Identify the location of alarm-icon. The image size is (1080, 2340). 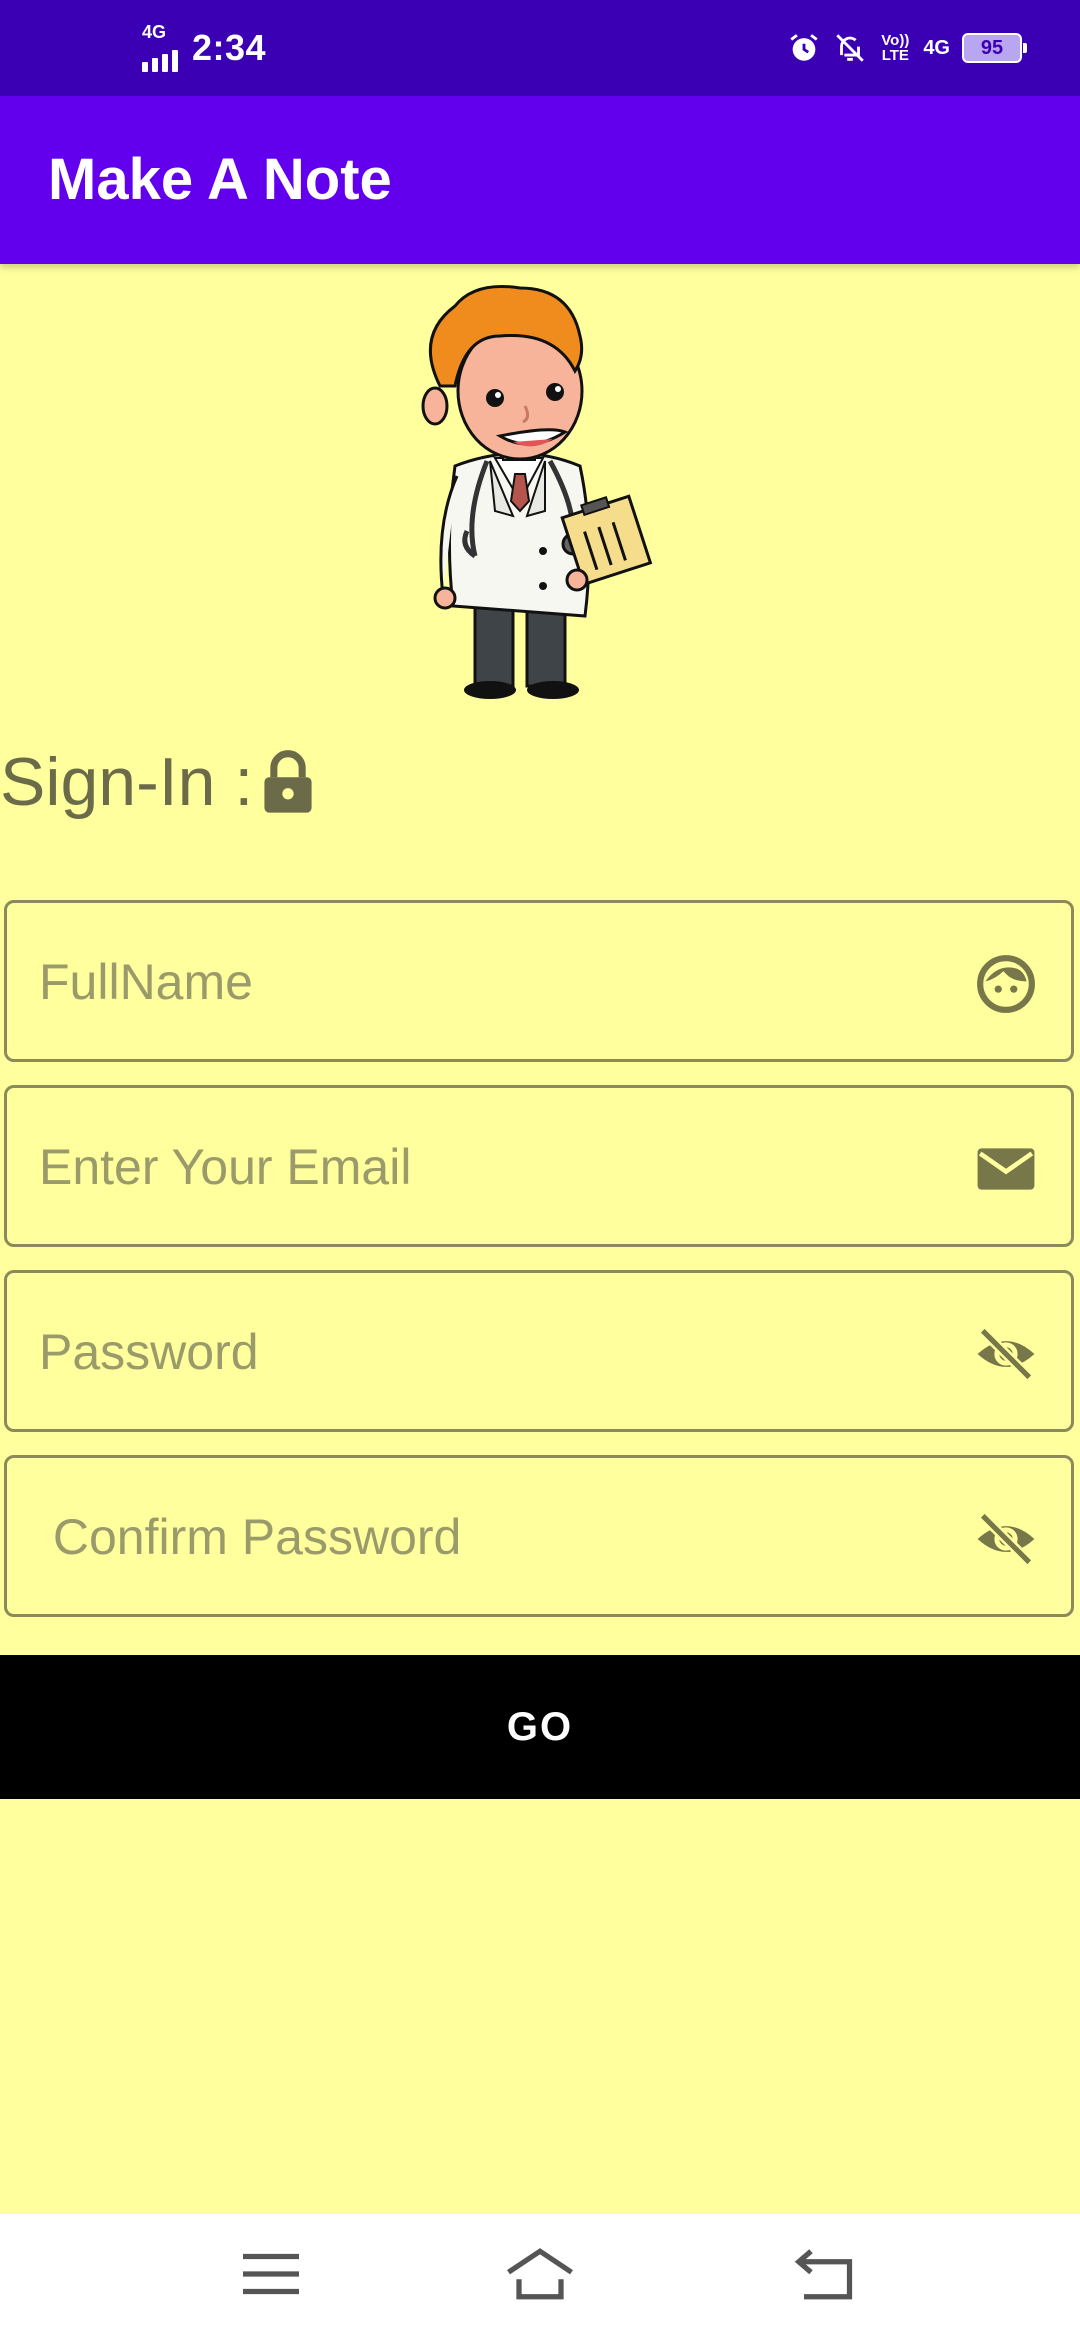
(804, 47).